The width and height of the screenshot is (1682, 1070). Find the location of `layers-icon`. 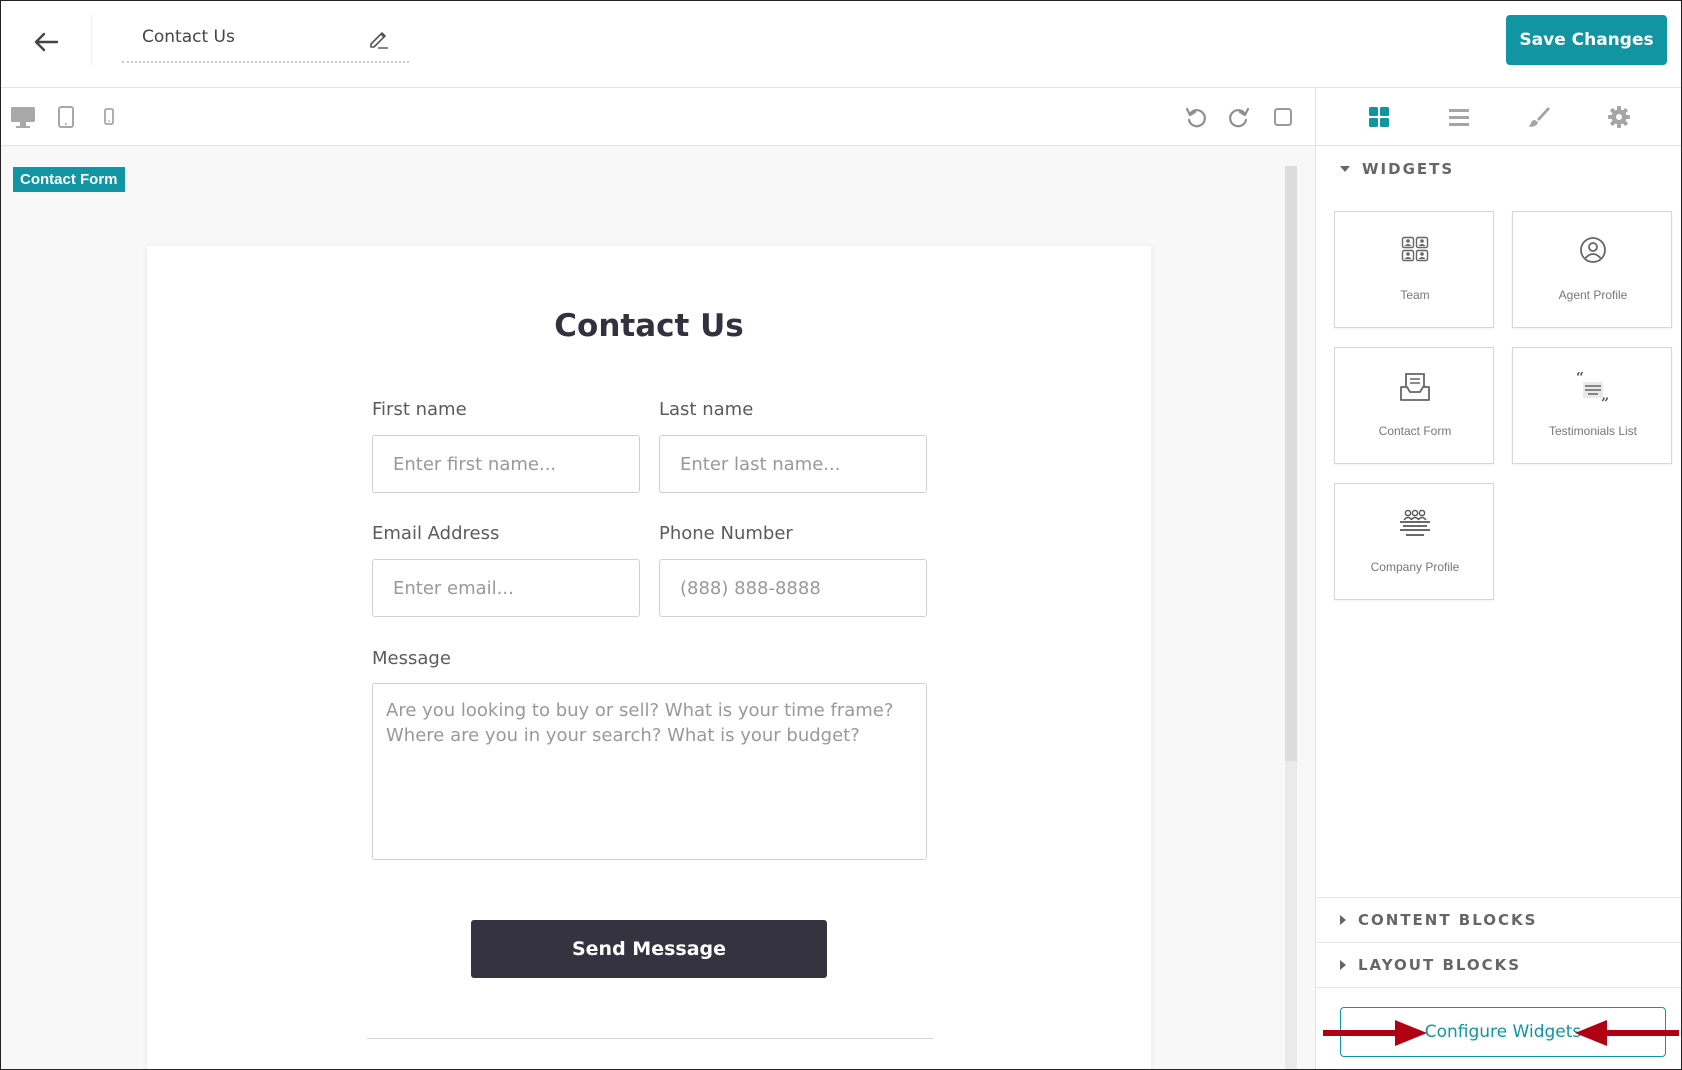

layers-icon is located at coordinates (1459, 117).